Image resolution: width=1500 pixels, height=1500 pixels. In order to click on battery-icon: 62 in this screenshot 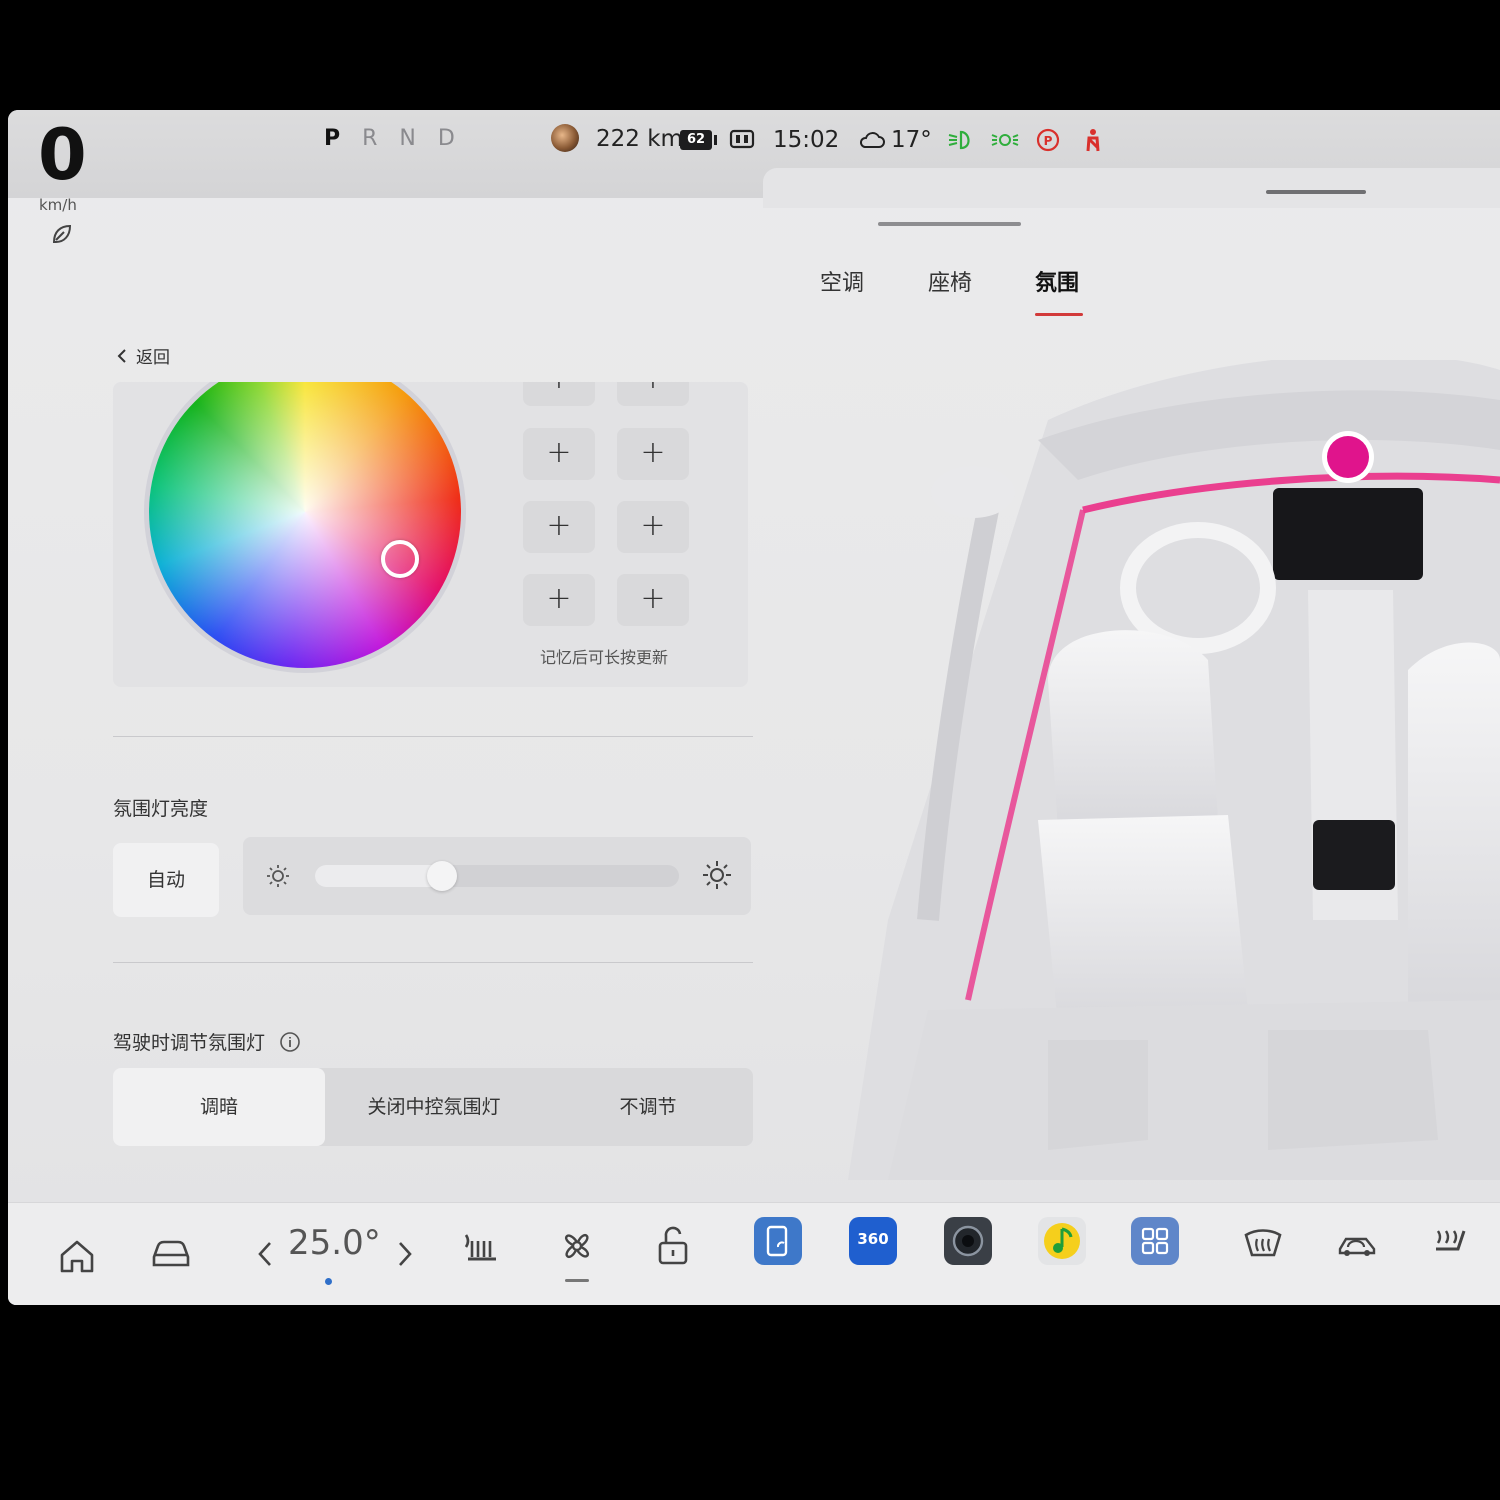, I will do `click(698, 140)`.